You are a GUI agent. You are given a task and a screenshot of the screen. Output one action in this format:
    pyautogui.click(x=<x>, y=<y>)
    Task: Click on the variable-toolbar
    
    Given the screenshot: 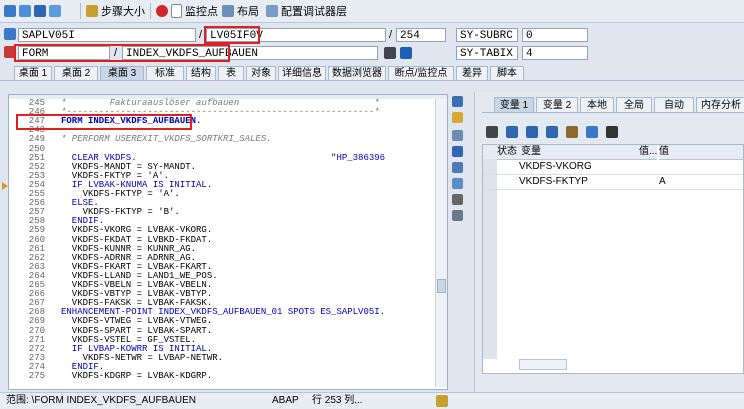 What is the action you would take?
    pyautogui.click(x=552, y=132)
    